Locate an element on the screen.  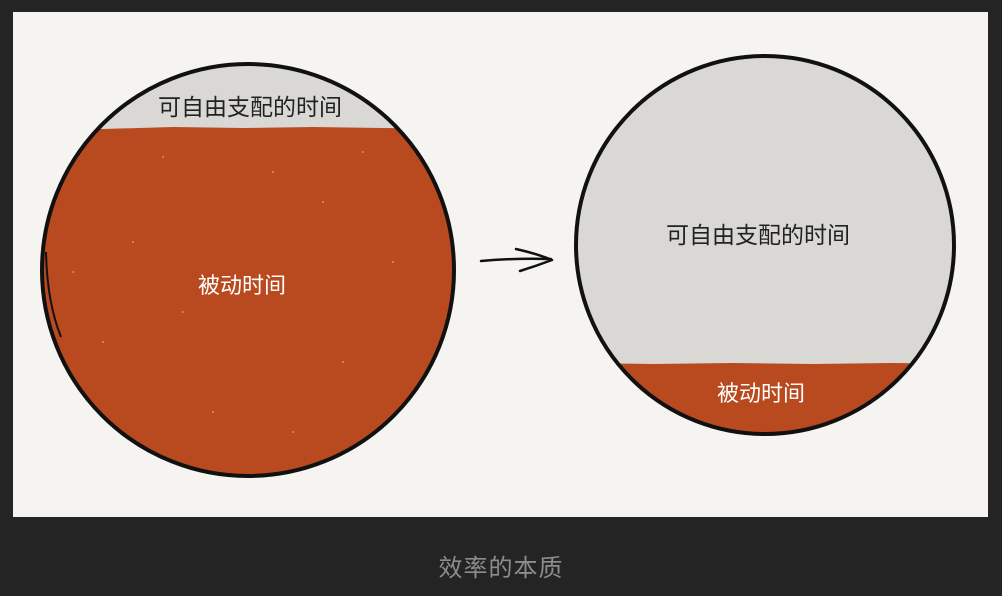
left-free-time-label: 可自由支配的时间 is located at coordinates (250, 108).